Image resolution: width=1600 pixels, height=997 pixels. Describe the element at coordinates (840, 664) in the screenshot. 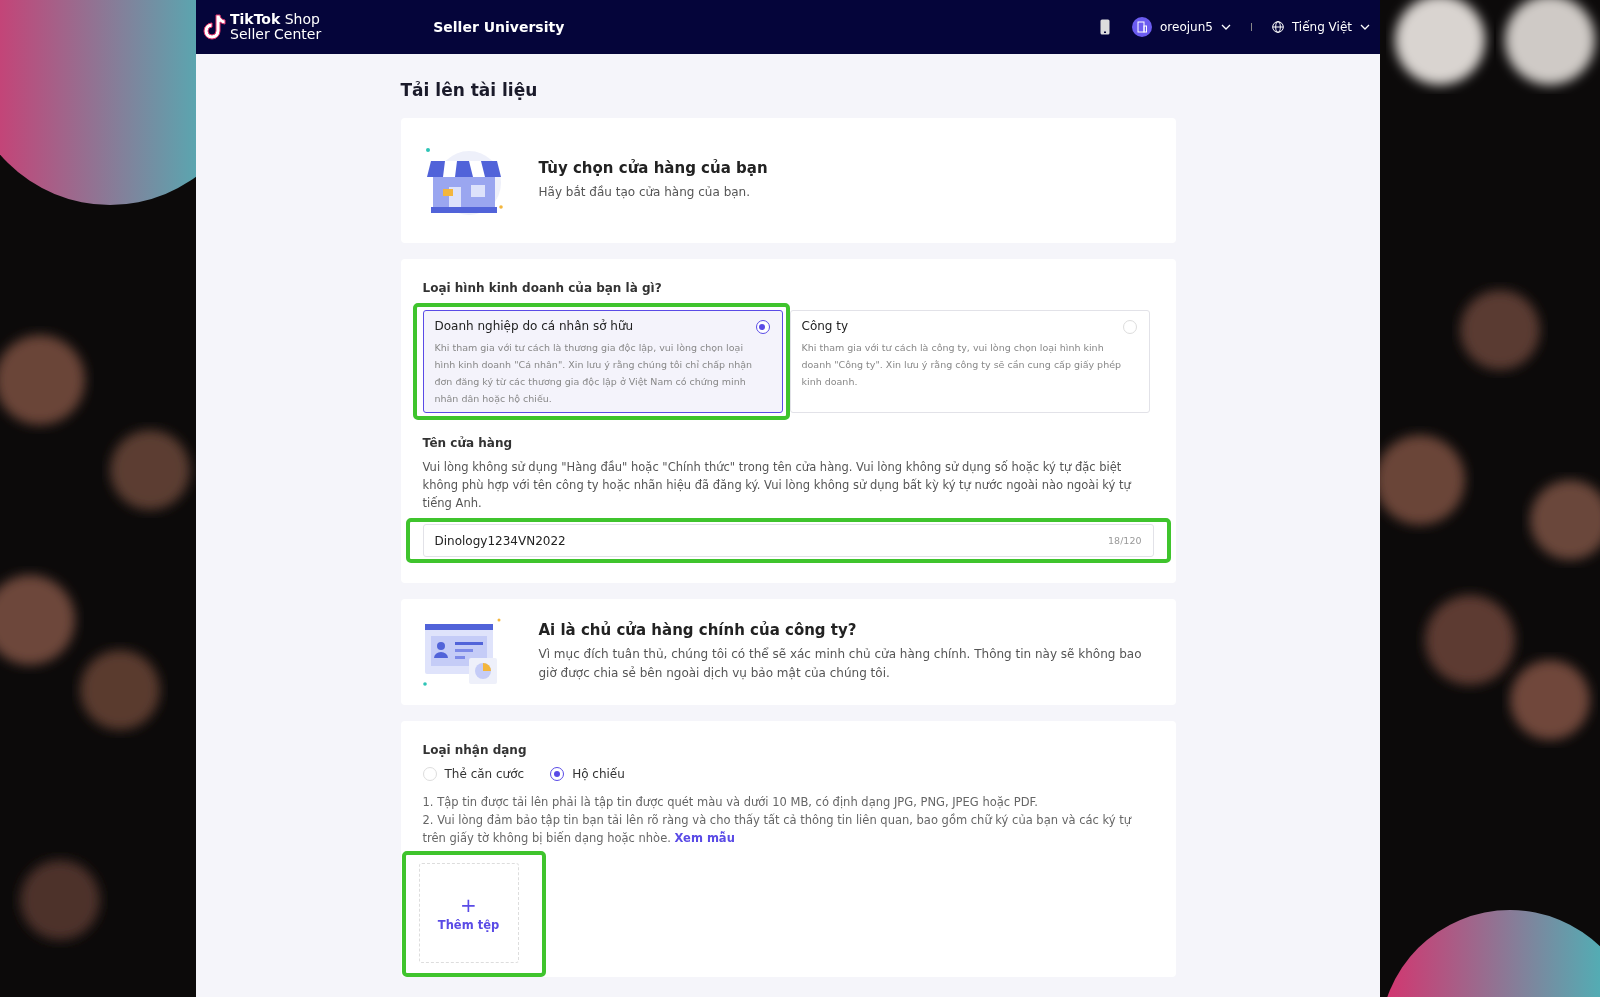

I see `section-description: Vì mục đích tuân thủ, chúng tôi có thể sẽ xác minh chủ cửa hàng chính. Thông tin này sẽ không bao giờ được chia sẻ bên ngoài dịch vụ bảo mật của chúng tôi.` at that location.